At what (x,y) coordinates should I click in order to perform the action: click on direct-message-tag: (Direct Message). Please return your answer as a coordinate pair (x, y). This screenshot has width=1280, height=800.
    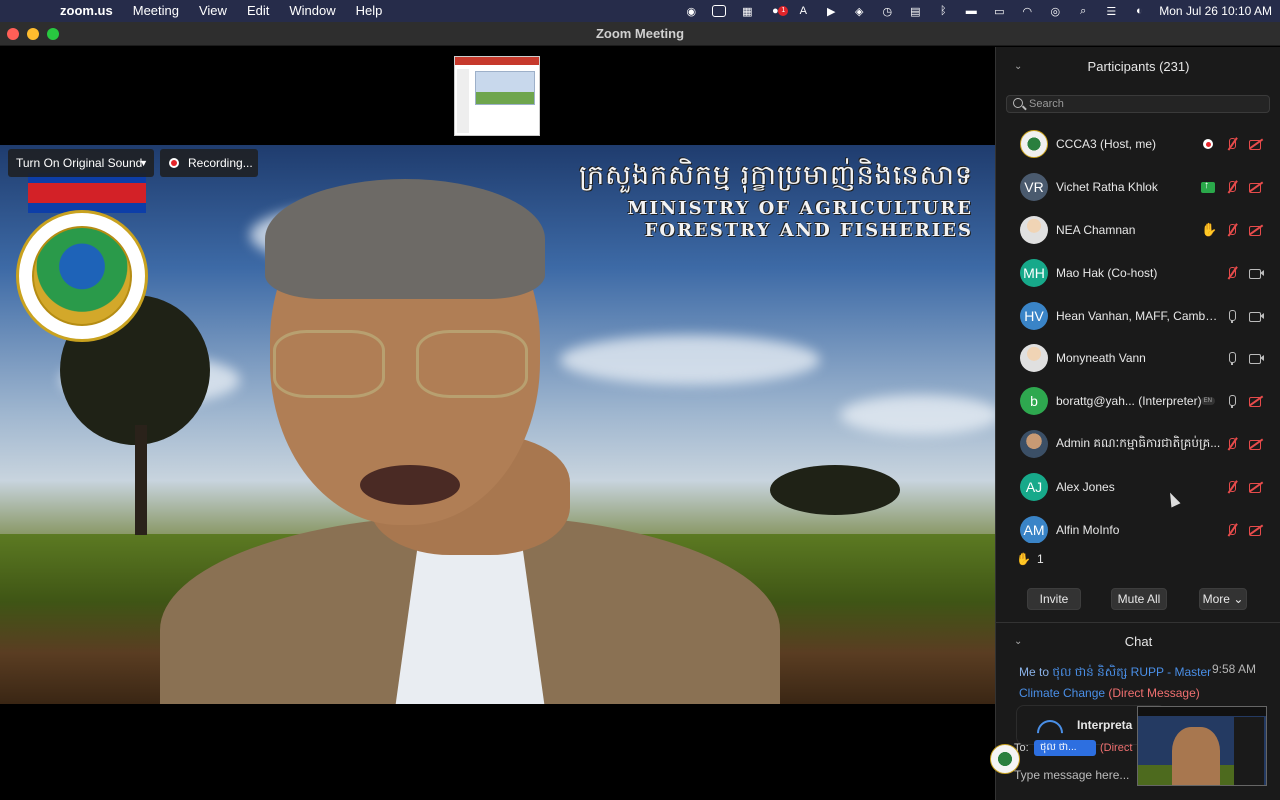
    Looking at the image, I should click on (1154, 693).